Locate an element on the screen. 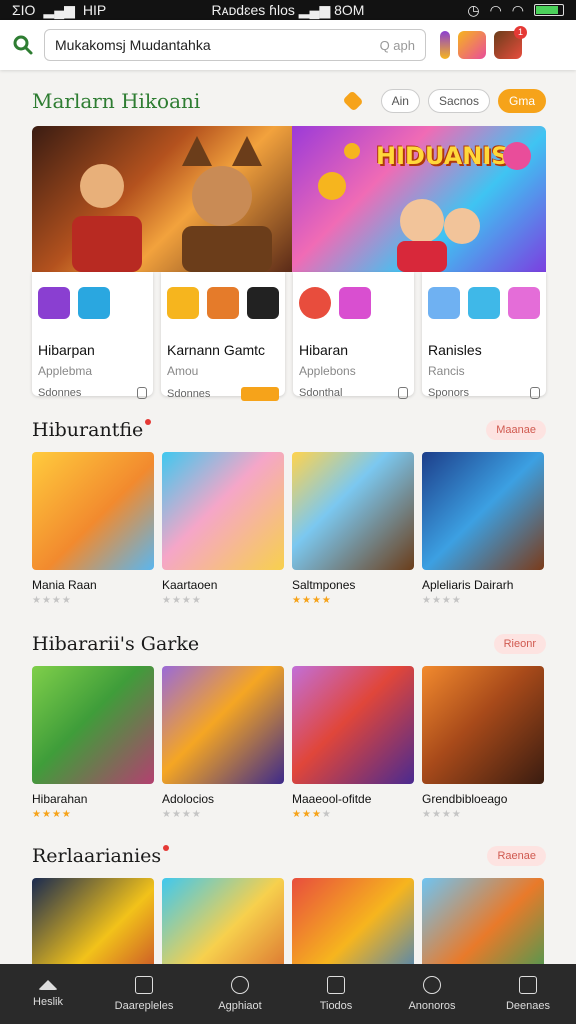  network-text: 8OM is located at coordinates (349, 9).